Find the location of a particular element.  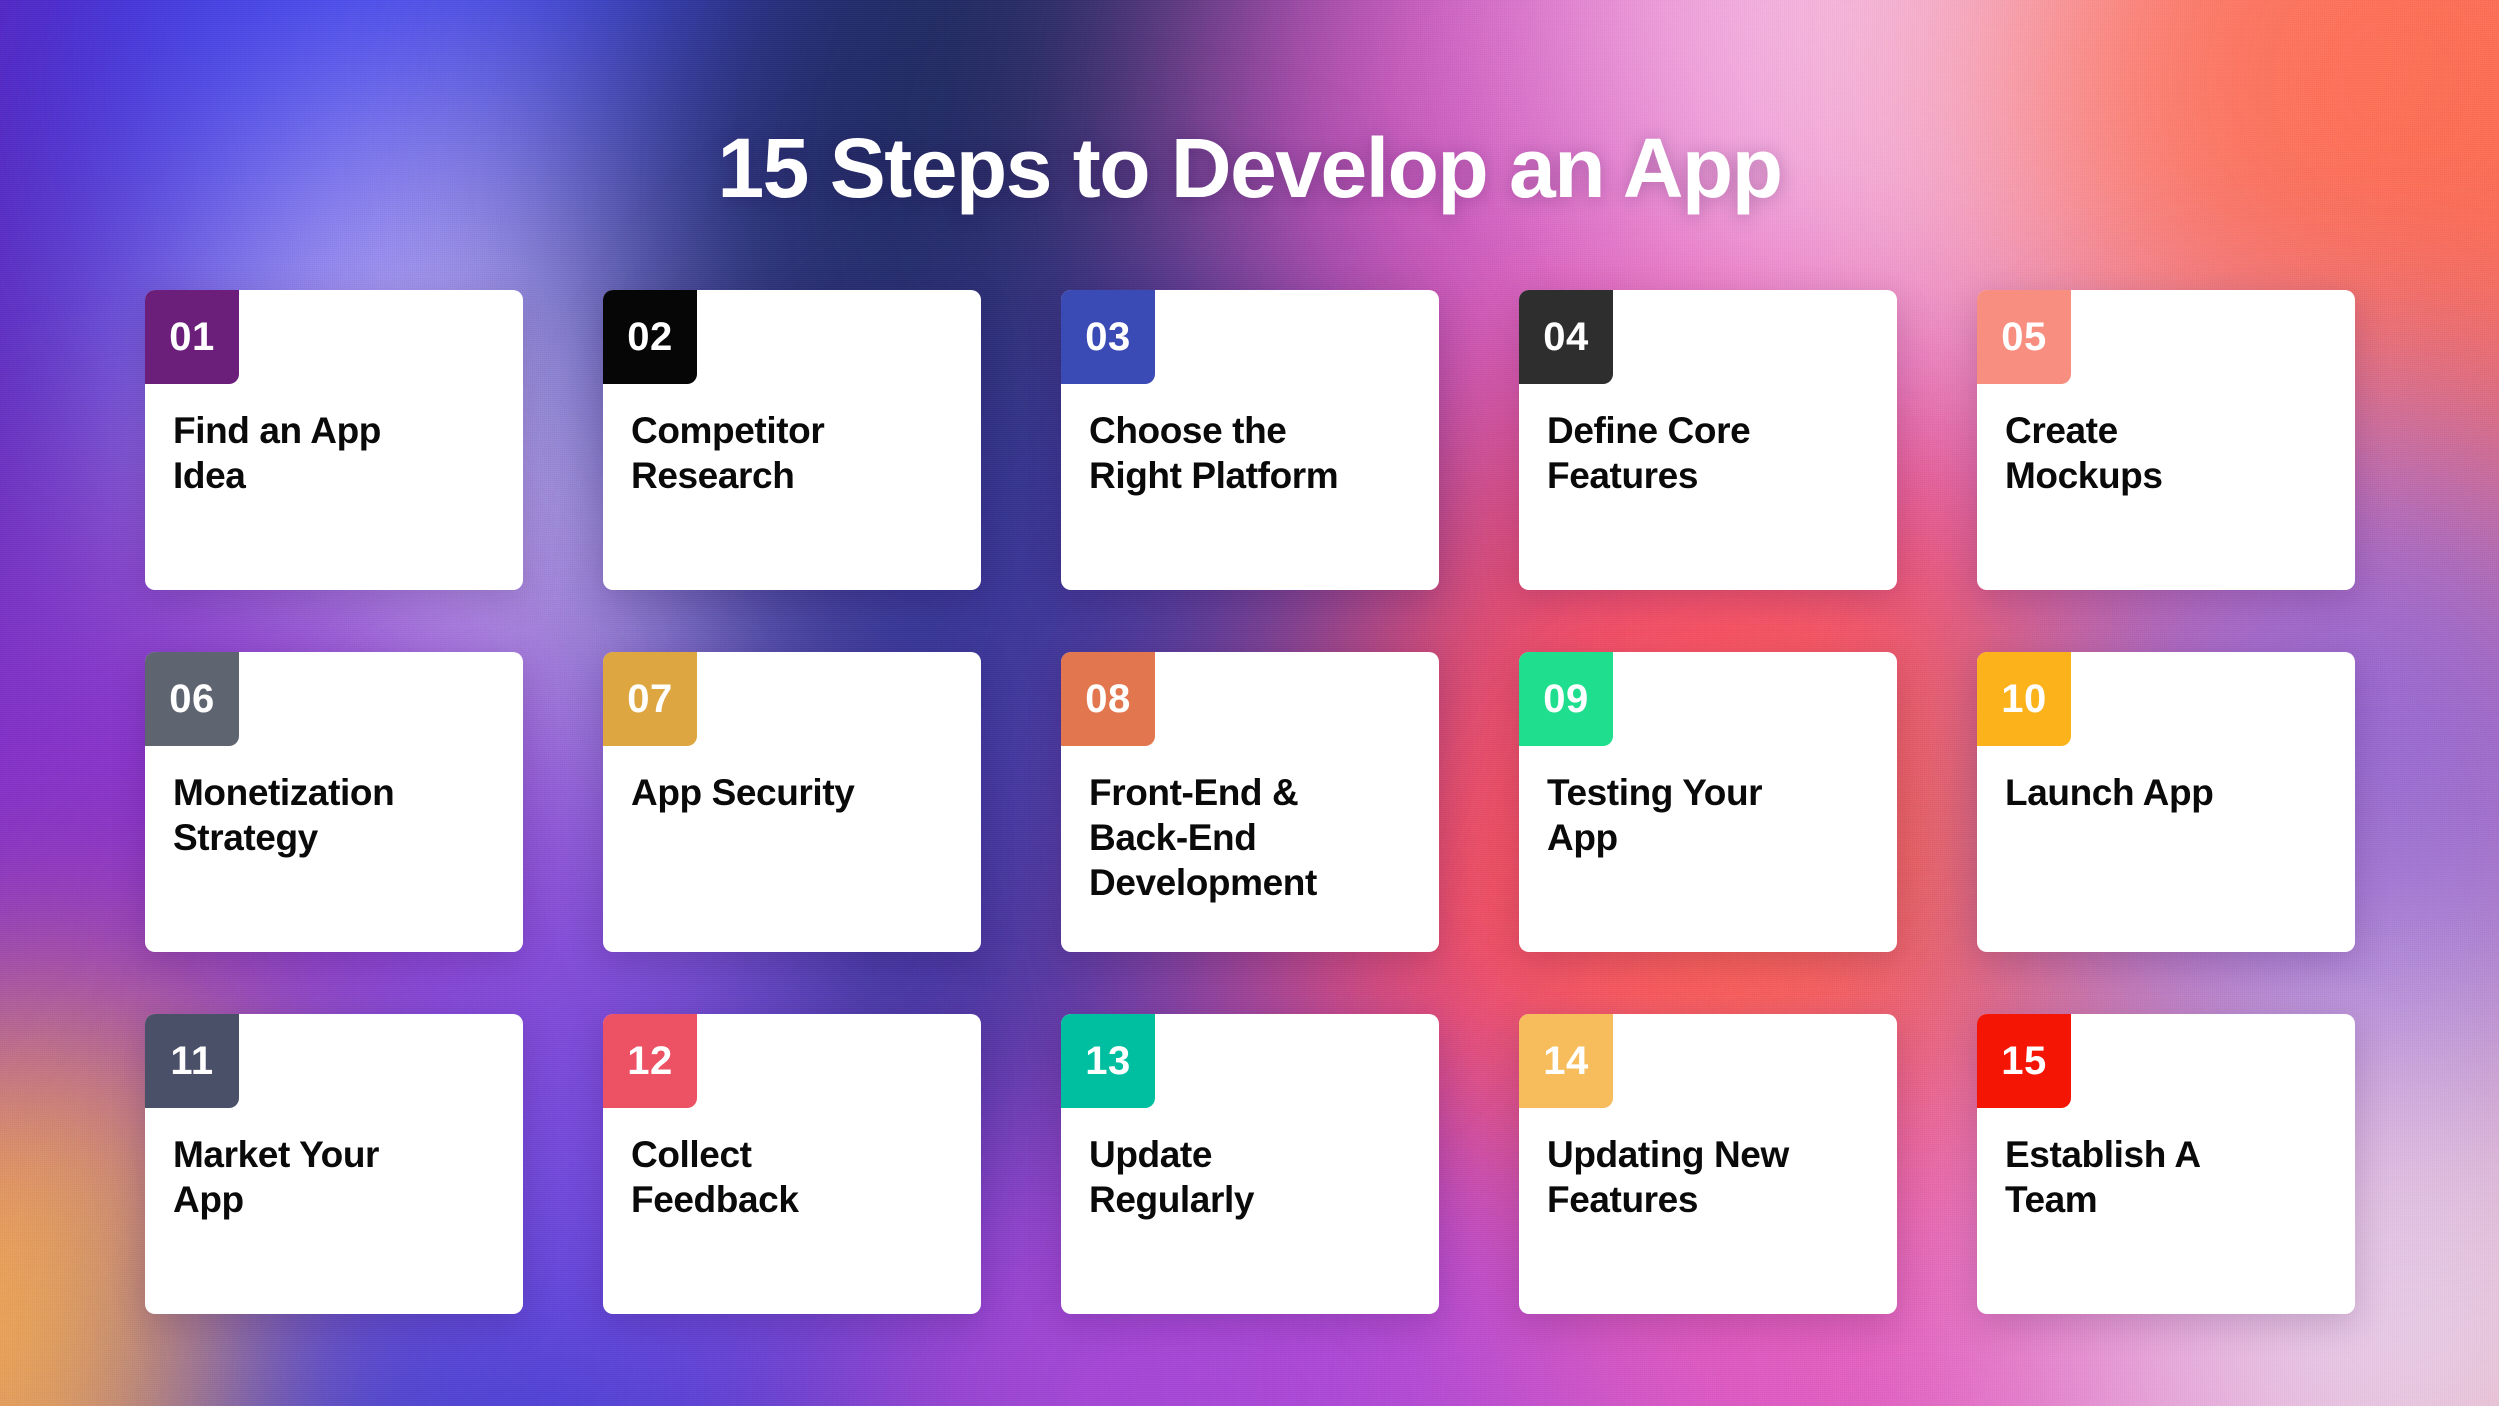

step-card: 11 Market Your App is located at coordinates (334, 1164).